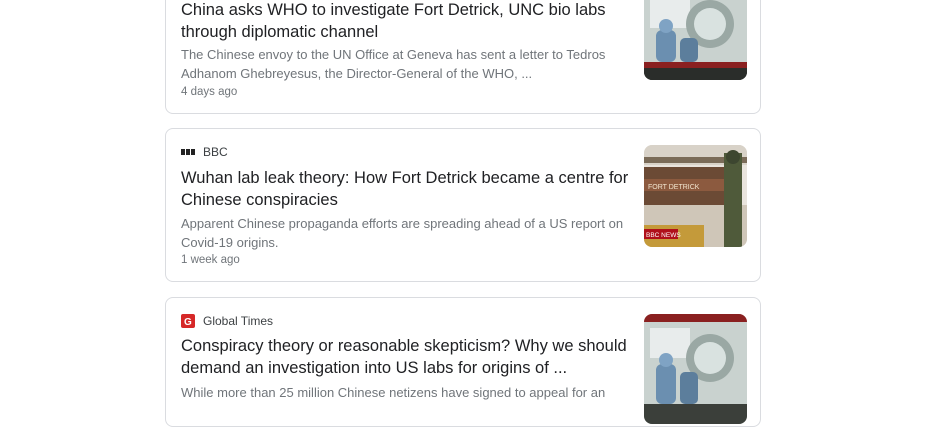 The image size is (940, 427). Describe the element at coordinates (663, 235) in the screenshot. I see `thumbnail-badge-text: BBC NEWS` at that location.